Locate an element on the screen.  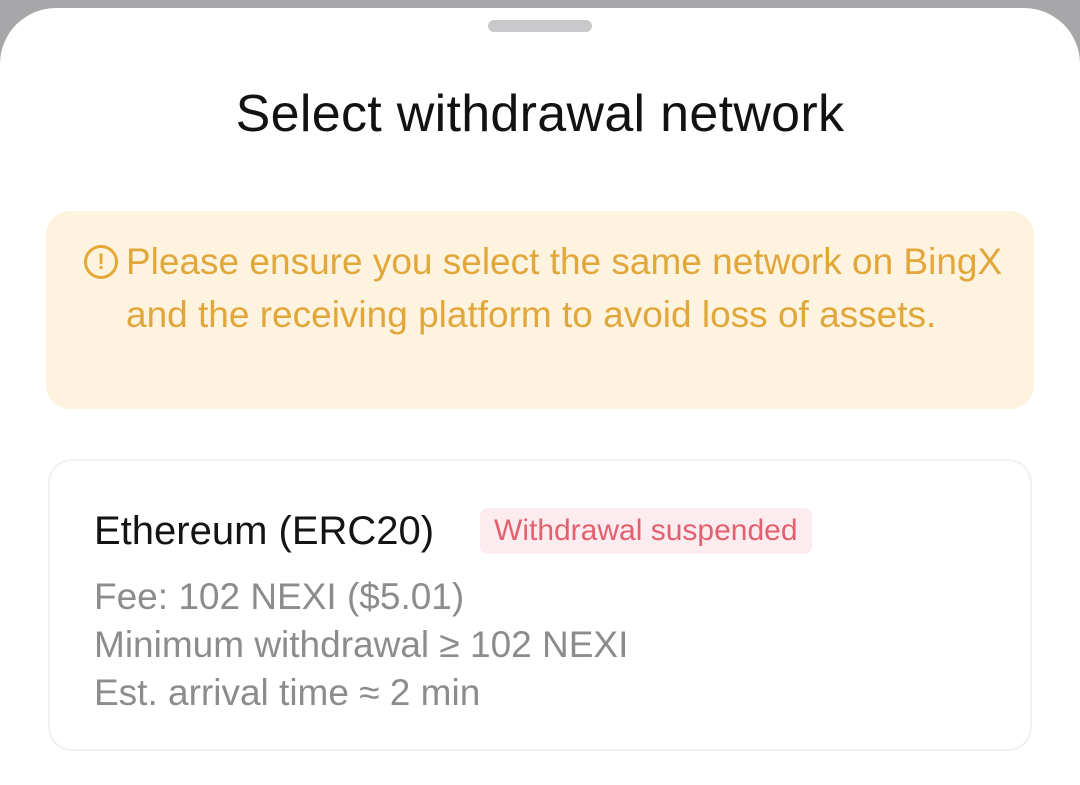
network-fee: Fee: 102 NEXI ($5.01) is located at coordinates (279, 596).